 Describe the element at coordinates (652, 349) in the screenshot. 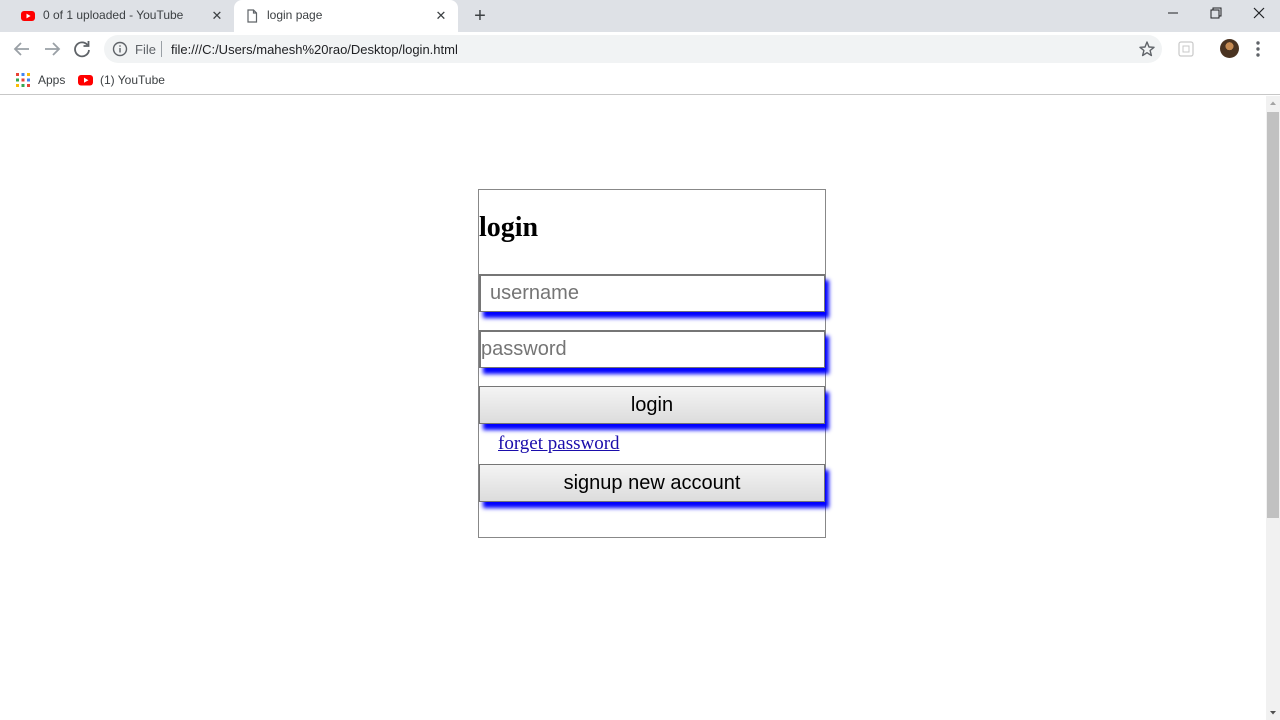

I see `password-input` at that location.